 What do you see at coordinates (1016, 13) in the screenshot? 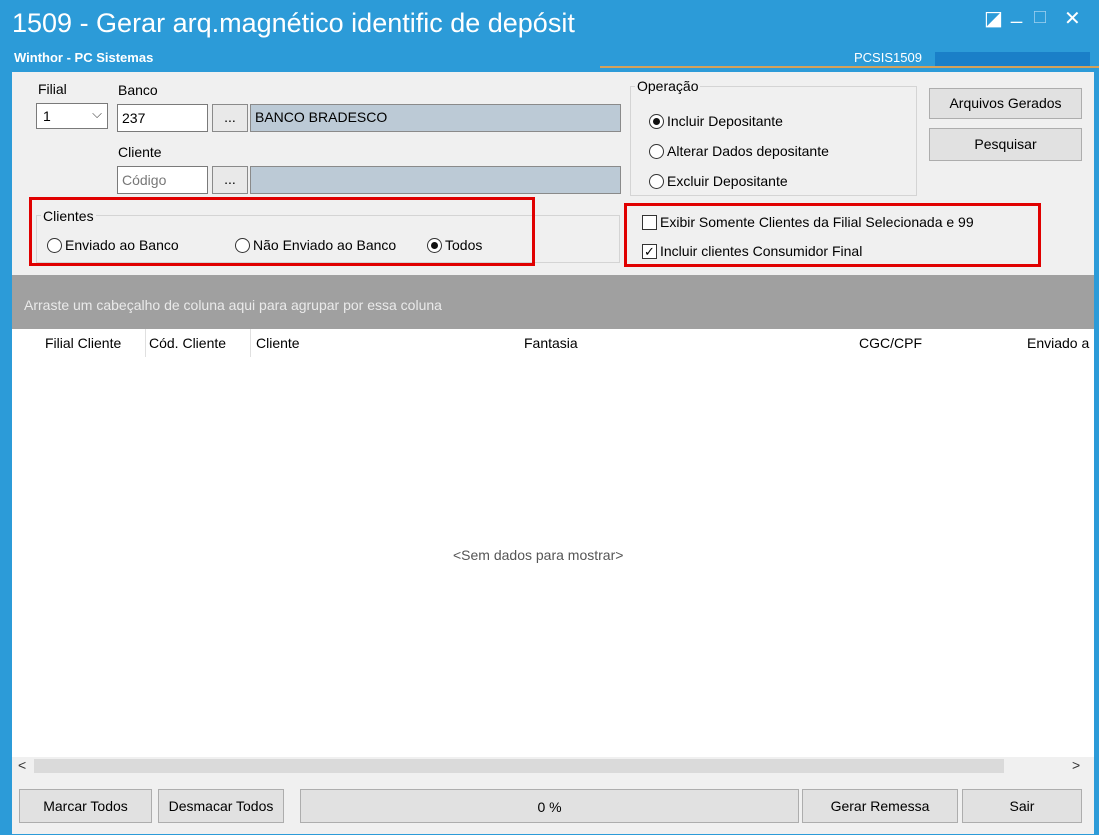
I see `minimize-icon: _` at bounding box center [1016, 13].